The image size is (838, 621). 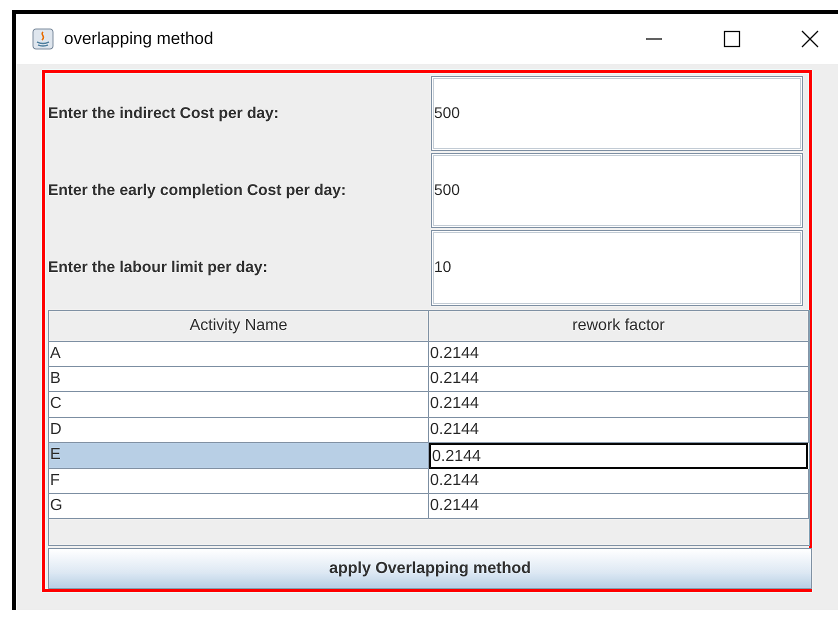 What do you see at coordinates (164, 114) in the screenshot?
I see `field-label: Enter the indirect Cost per day:` at bounding box center [164, 114].